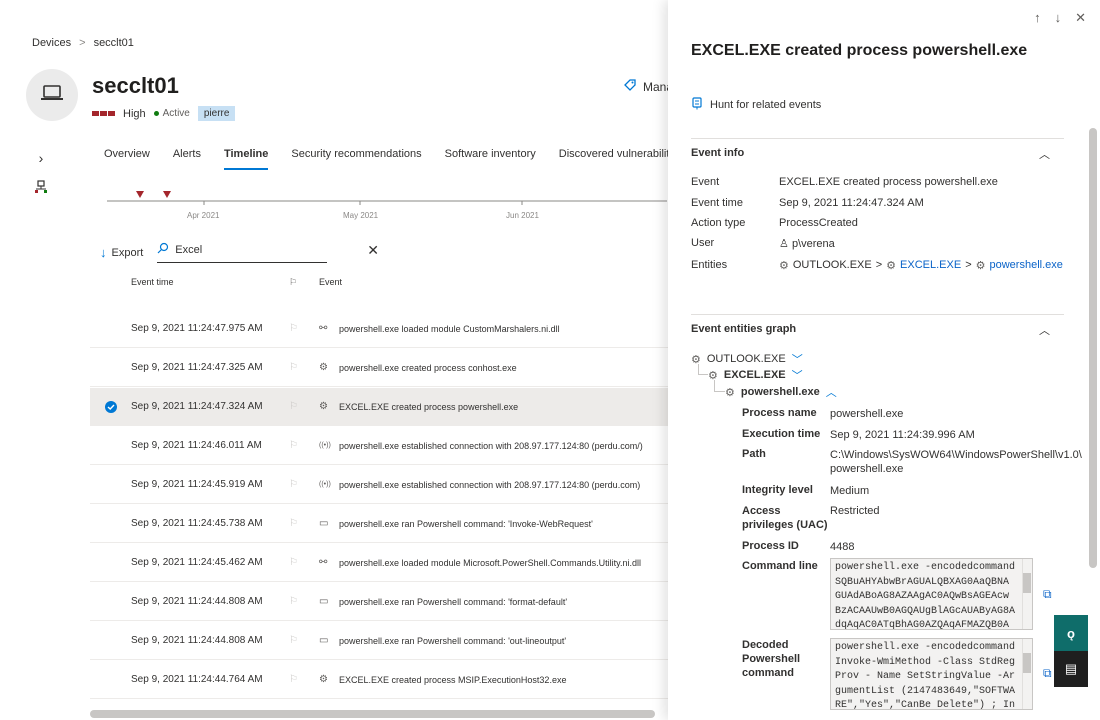 The height and width of the screenshot is (720, 1100). I want to click on detail-process-name: Process name powershell.exe, so click(903, 414).